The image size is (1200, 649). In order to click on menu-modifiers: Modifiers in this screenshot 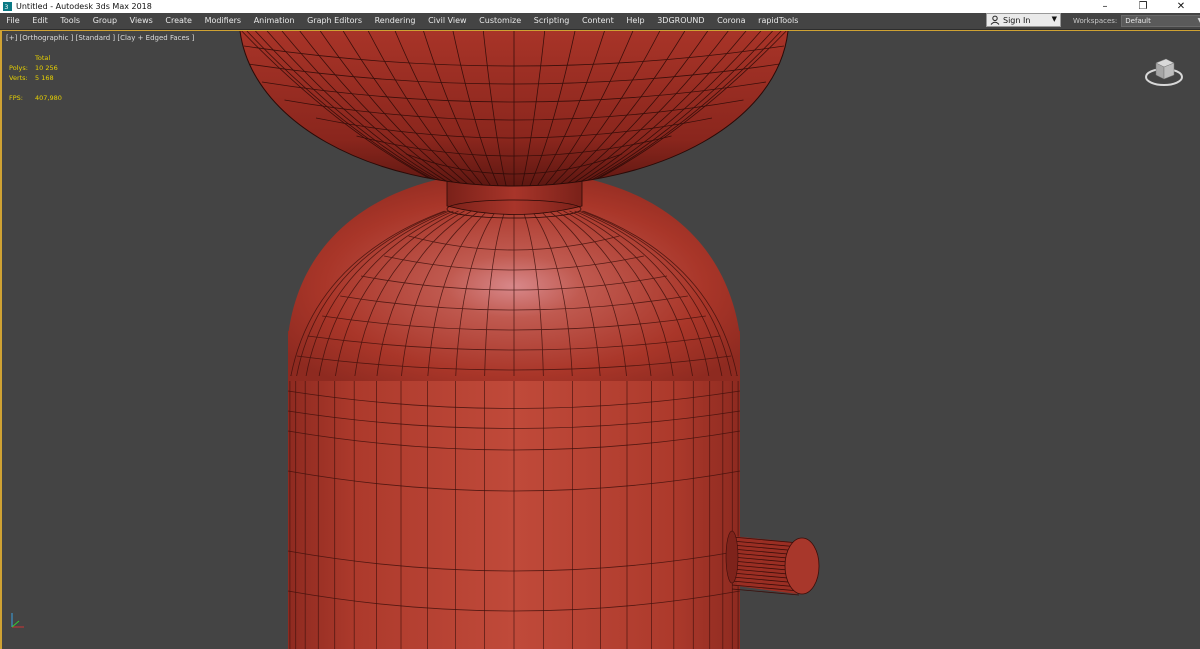, I will do `click(222, 21)`.